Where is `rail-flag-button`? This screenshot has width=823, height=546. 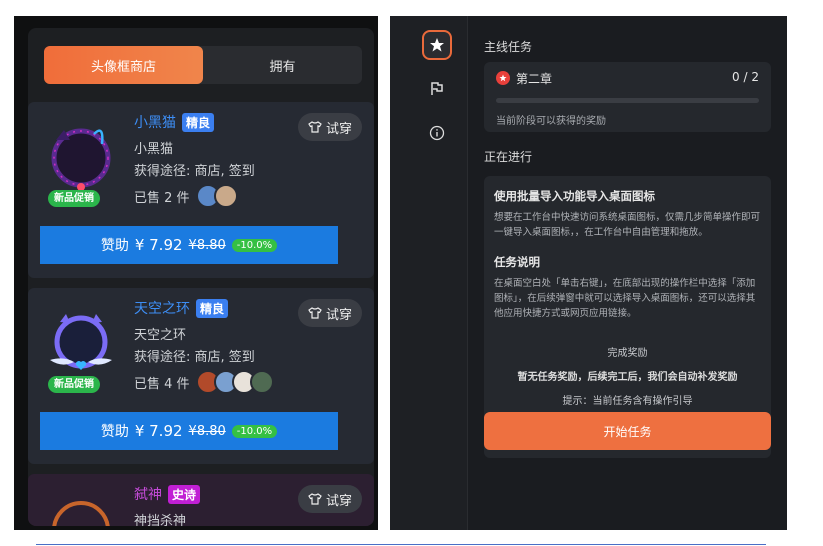
rail-flag-button is located at coordinates (437, 89).